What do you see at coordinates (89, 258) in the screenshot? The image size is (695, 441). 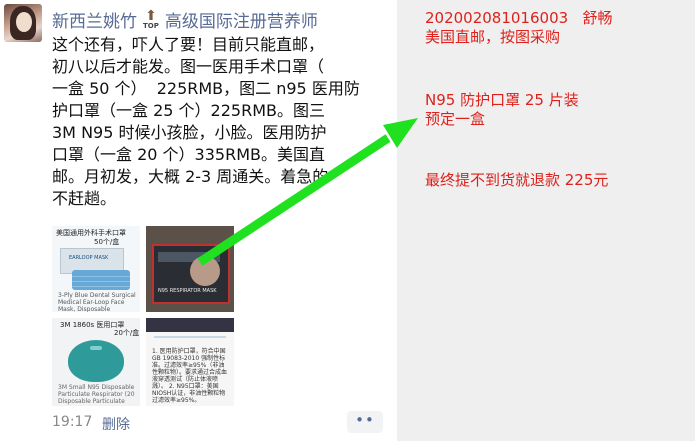 I see `mask-box-label: EARLOOP MASK` at bounding box center [89, 258].